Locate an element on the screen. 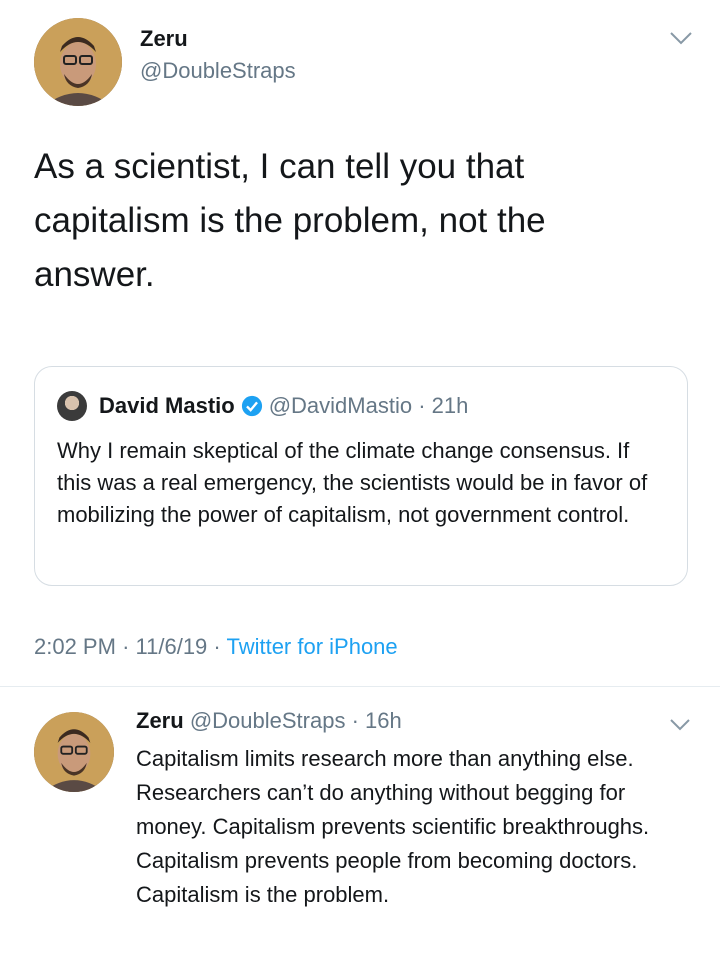 Image resolution: width=720 pixels, height=960 pixels. quoted-timestamp: 21h is located at coordinates (450, 405).